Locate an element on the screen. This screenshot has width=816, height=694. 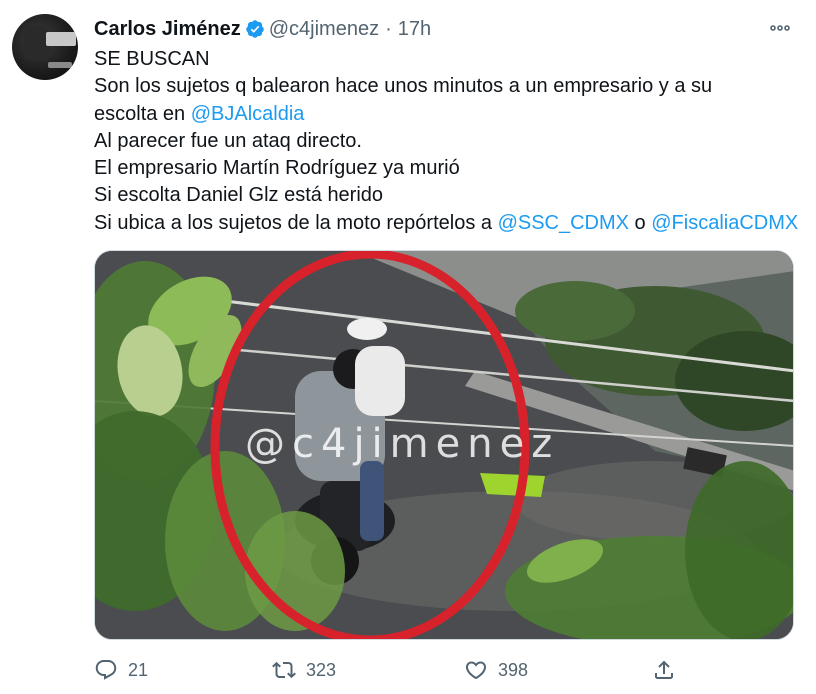
tweet-line-text: El empresario Martín Rodríguez ya murió is located at coordinates (277, 168).